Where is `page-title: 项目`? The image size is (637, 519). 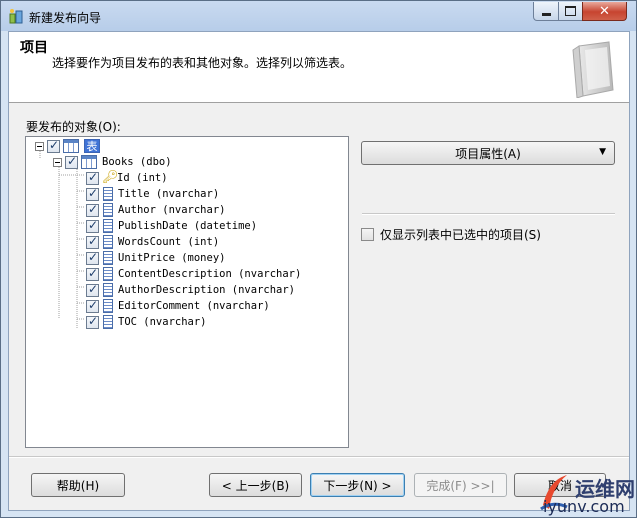
page-title: 项目 is located at coordinates (34, 48).